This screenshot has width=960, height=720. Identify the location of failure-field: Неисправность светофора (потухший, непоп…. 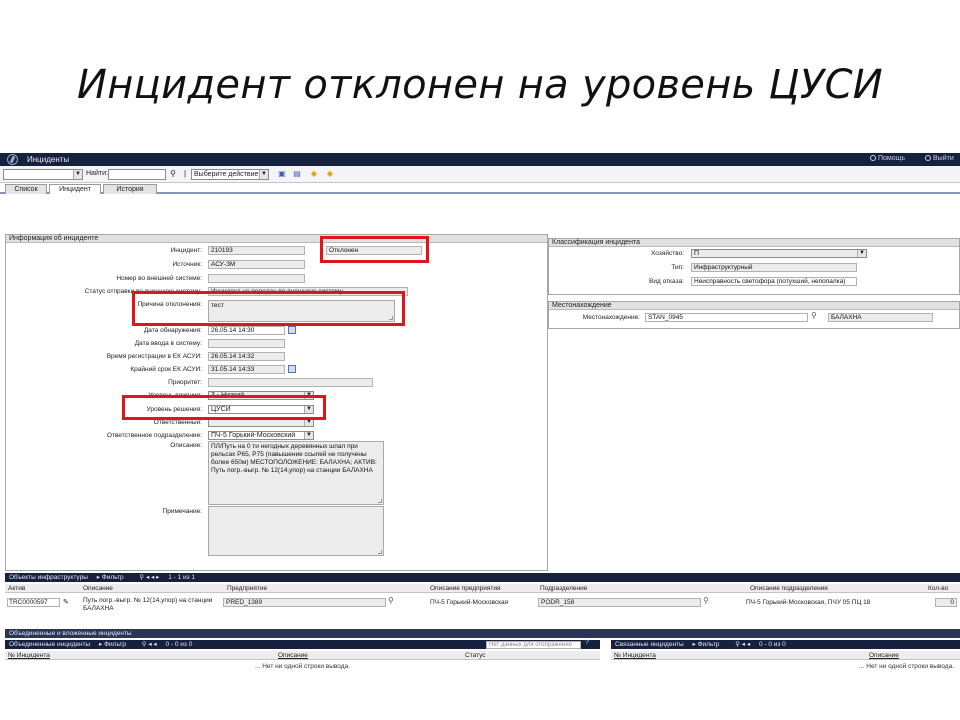
(774, 281).